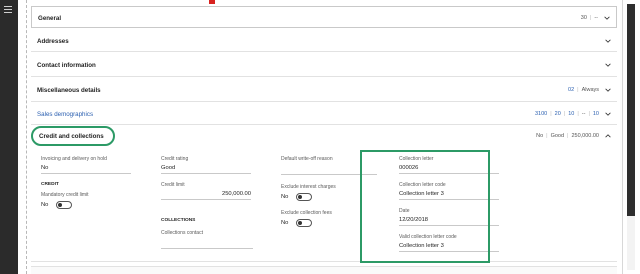  Describe the element at coordinates (65, 114) in the screenshot. I see `fasttab-title: Sales demographics` at that location.